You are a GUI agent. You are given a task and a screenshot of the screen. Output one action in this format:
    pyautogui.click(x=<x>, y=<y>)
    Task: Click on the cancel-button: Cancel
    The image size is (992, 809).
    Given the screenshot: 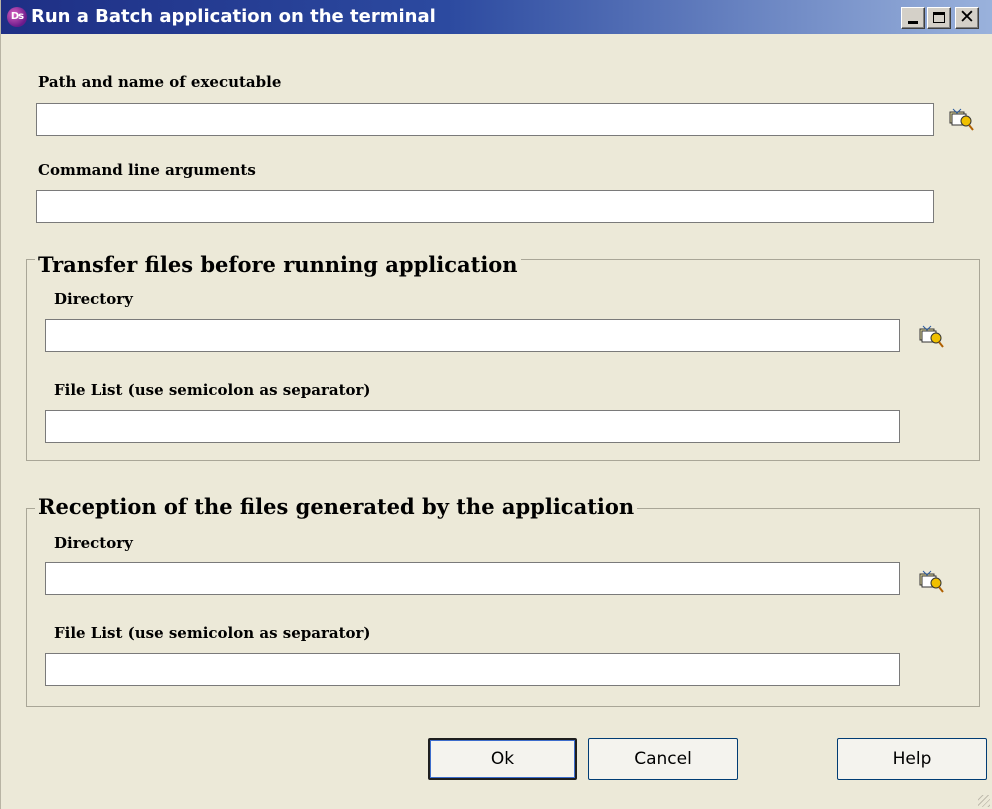 What is the action you would take?
    pyautogui.click(x=663, y=759)
    